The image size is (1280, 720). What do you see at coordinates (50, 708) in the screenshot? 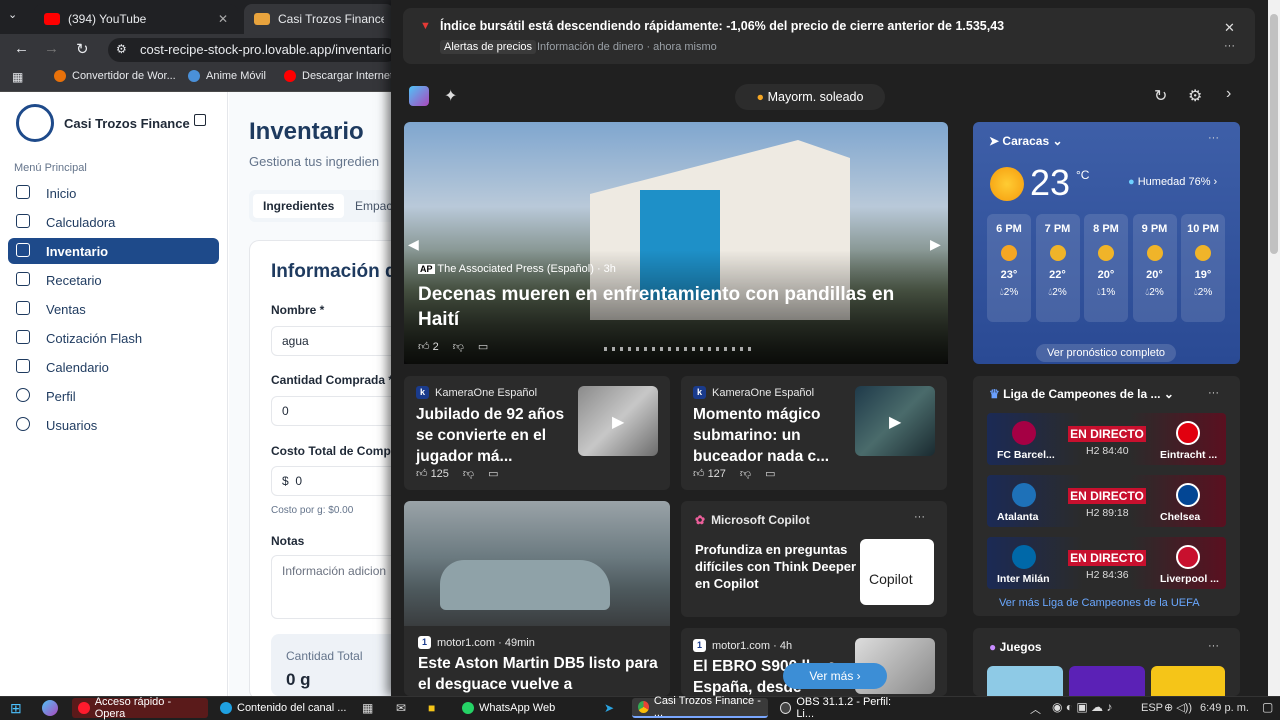
I see `copilot-taskbar-icon` at bounding box center [50, 708].